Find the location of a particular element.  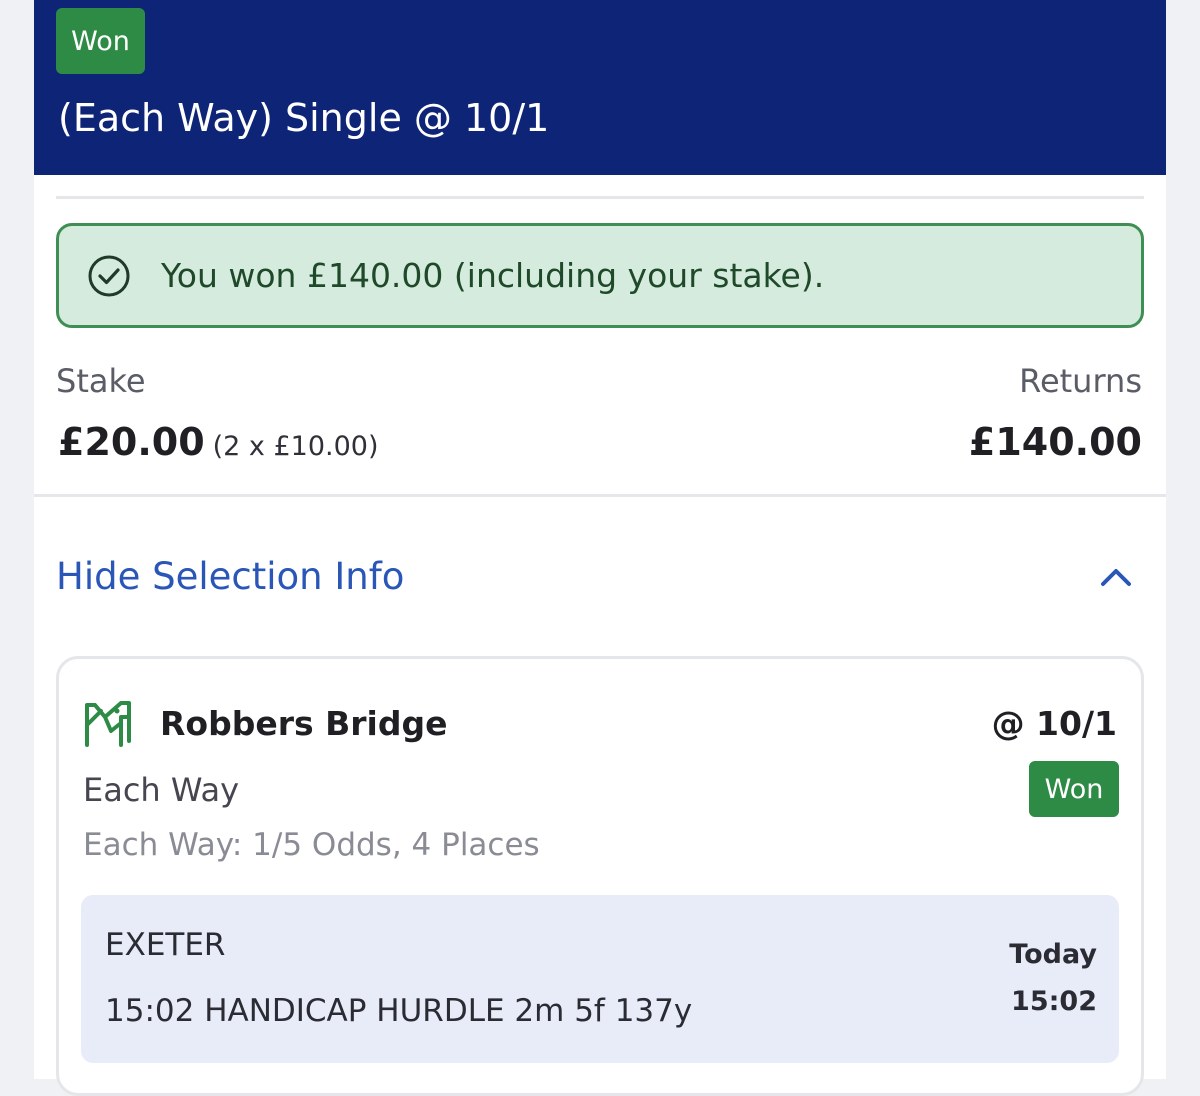

race-name: 15:02 HANDICAP HURDLE 2m 5f 137y is located at coordinates (399, 1011).